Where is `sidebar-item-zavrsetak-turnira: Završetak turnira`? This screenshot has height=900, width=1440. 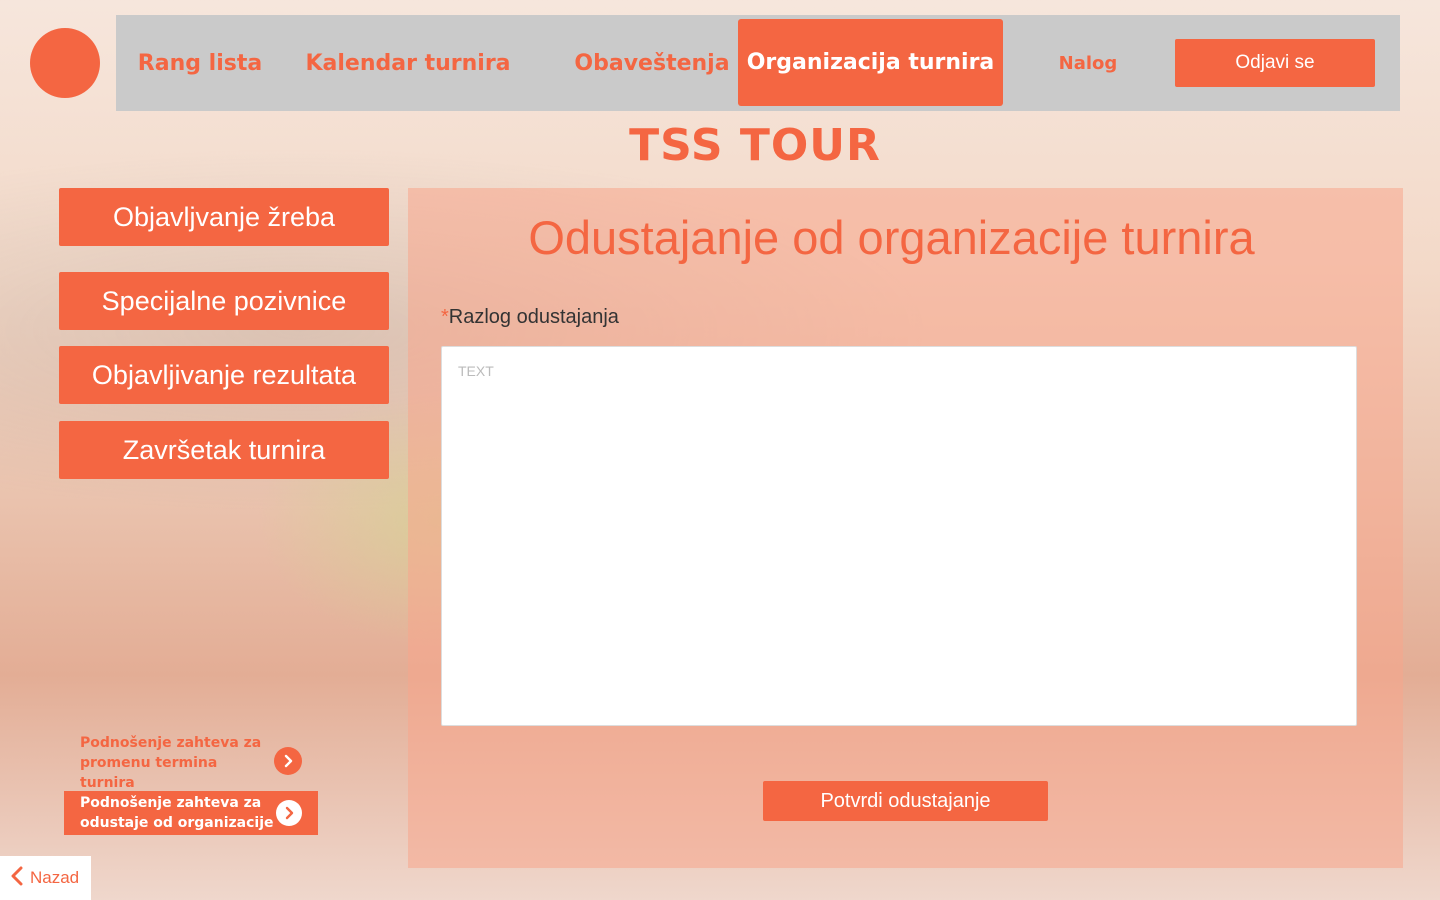 sidebar-item-zavrsetak-turnira: Završetak turnira is located at coordinates (224, 450).